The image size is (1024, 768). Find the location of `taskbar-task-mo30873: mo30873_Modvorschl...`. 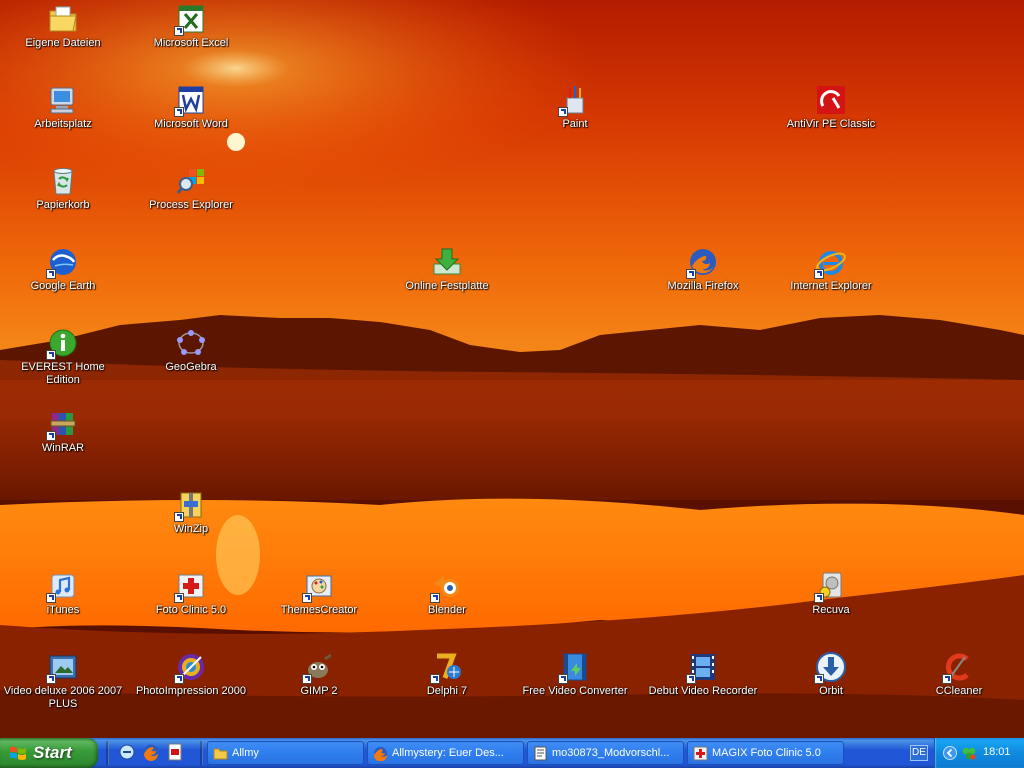

taskbar-task-mo30873: mo30873_Modvorschl... is located at coordinates (605, 753).